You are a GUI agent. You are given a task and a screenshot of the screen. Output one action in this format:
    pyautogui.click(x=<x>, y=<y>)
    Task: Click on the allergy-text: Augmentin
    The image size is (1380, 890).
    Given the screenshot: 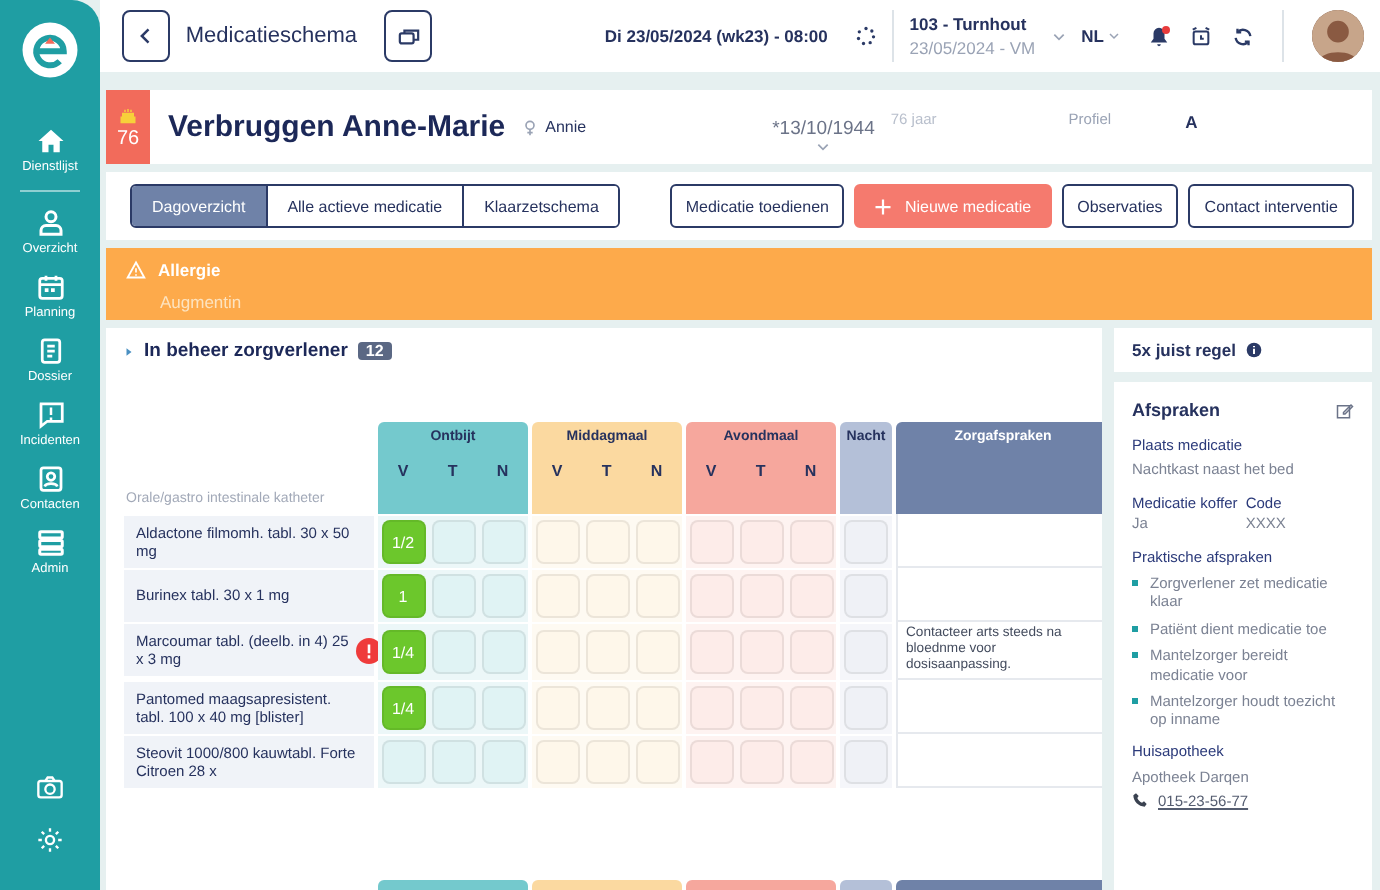 What is the action you would take?
    pyautogui.click(x=202, y=302)
    